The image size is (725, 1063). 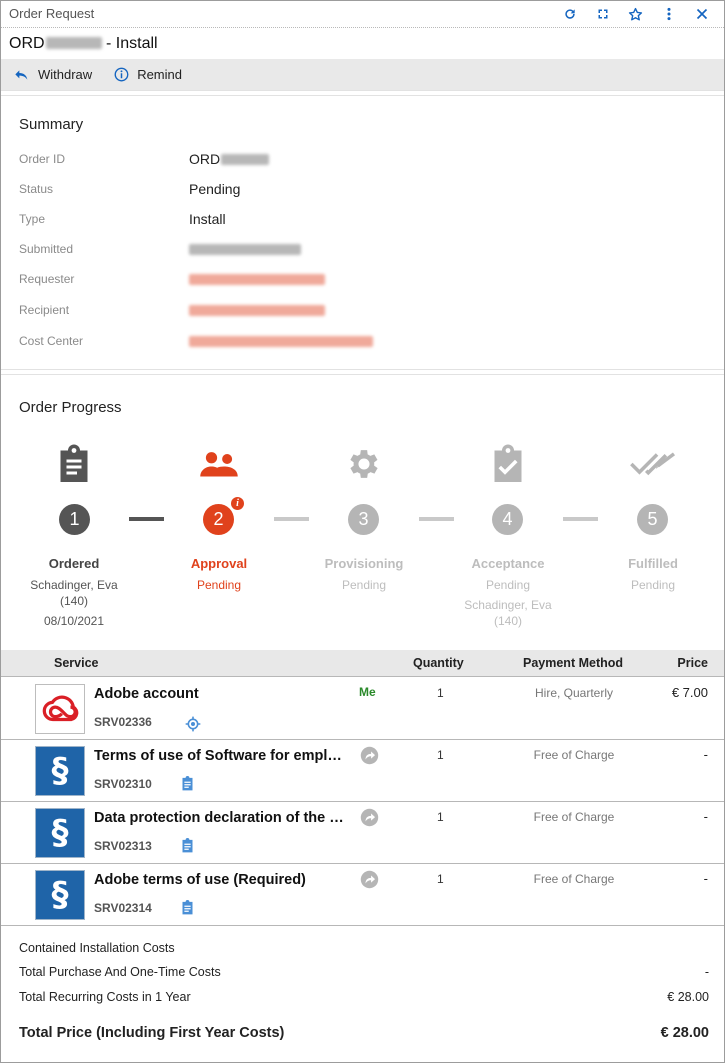 I want to click on status-label: Status, so click(x=36, y=189).